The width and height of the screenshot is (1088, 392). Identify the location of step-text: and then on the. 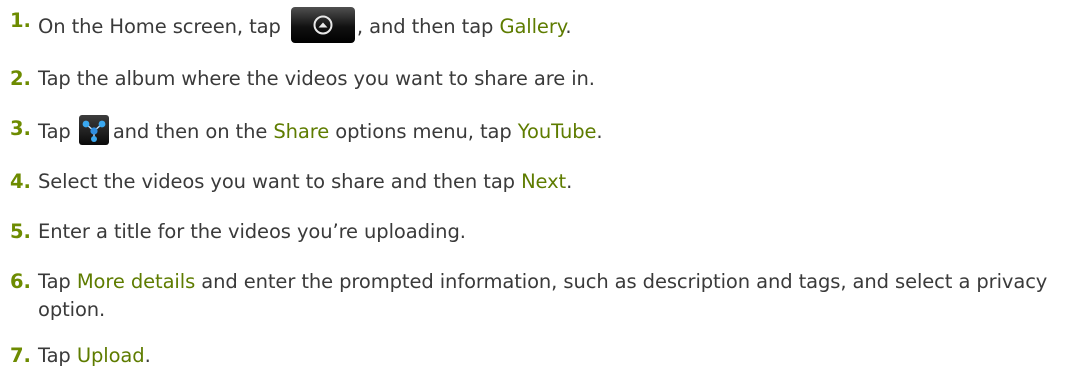
(190, 131).